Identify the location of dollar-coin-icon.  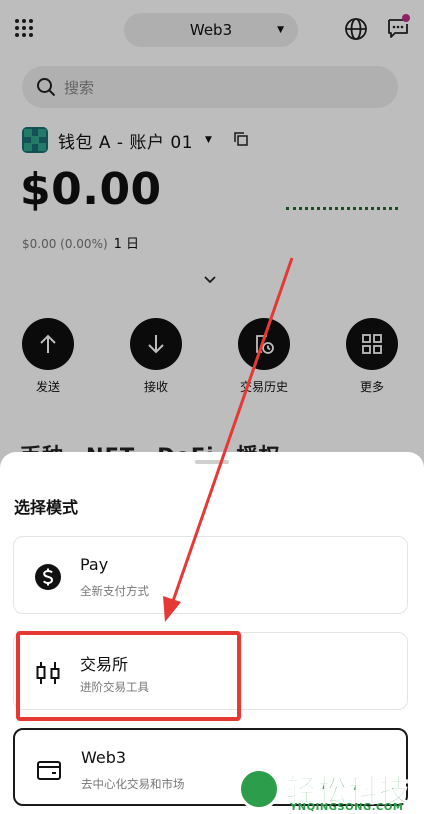
(48, 577).